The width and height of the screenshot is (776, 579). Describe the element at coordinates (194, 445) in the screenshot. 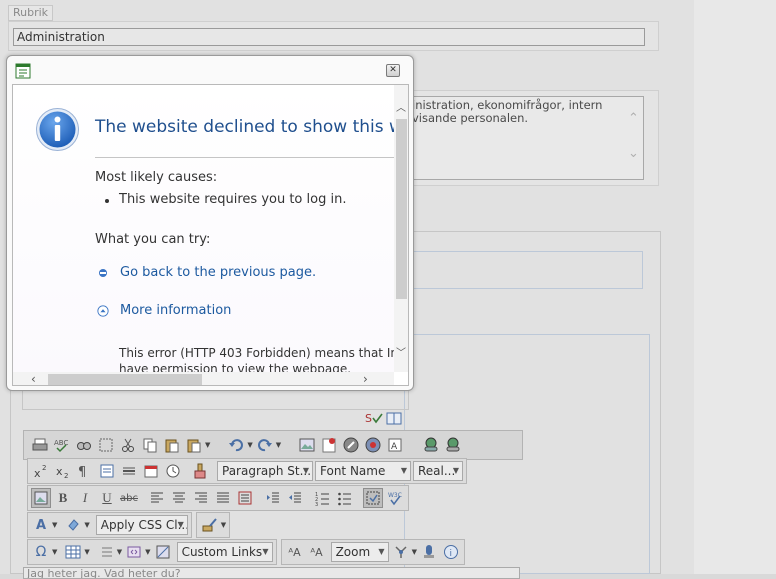

I see `paste-special-icon` at that location.